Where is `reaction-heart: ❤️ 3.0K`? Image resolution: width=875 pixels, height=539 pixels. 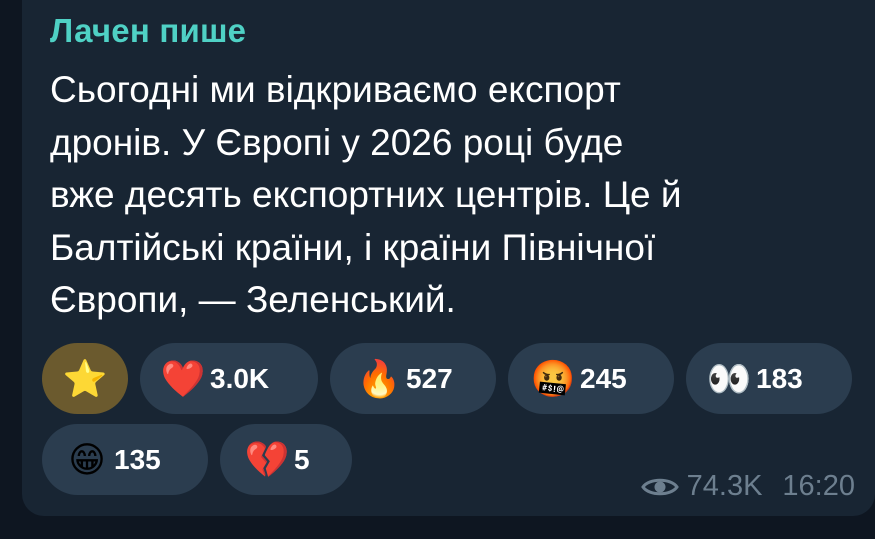
reaction-heart: ❤️ 3.0K is located at coordinates (229, 378).